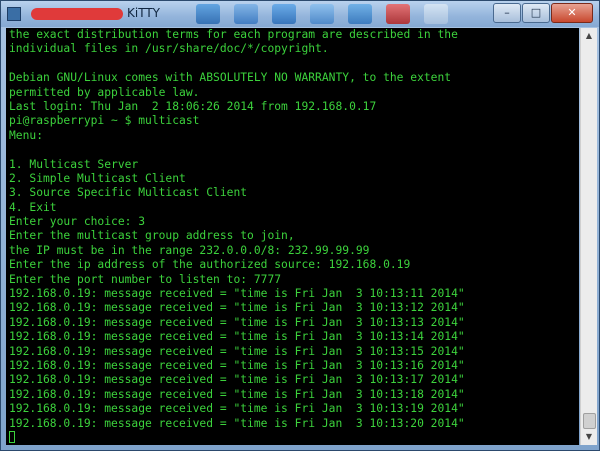 The width and height of the screenshot is (600, 451). I want to click on title-bar: KiTTY – □ ✕, so click(300, 14).